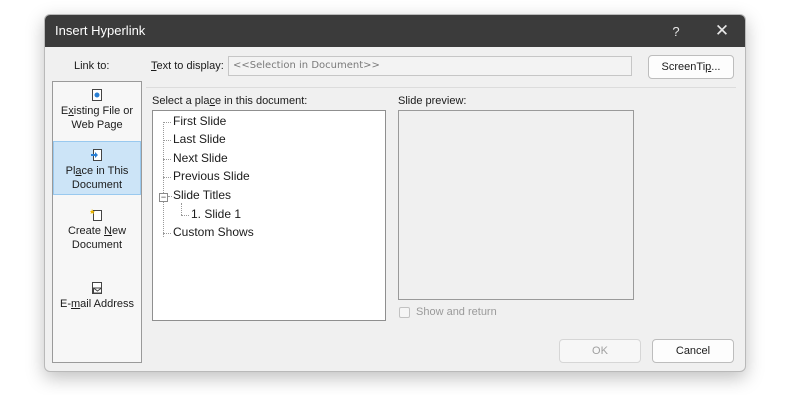 This screenshot has height=395, width=800. I want to click on tree-item-slide-titles: Slide Titles, so click(202, 195).